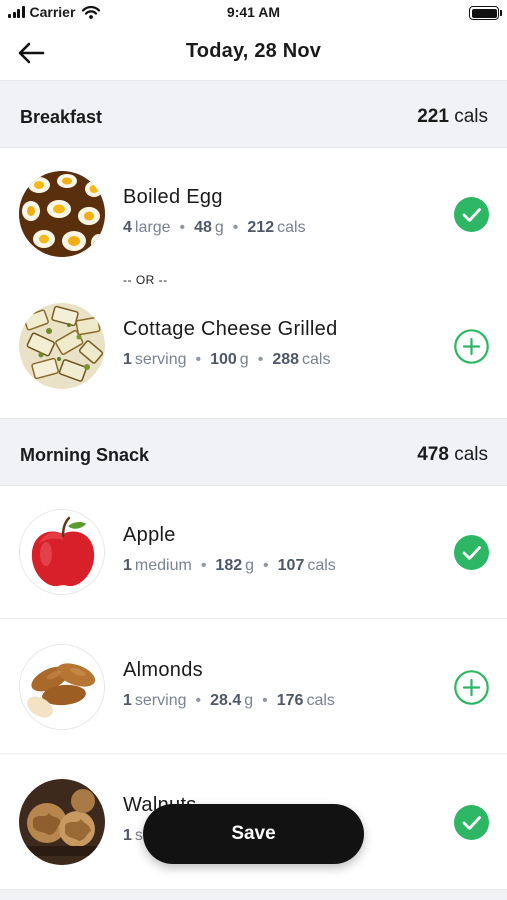  I want to click on header: Today, 28 Nov, so click(253, 53).